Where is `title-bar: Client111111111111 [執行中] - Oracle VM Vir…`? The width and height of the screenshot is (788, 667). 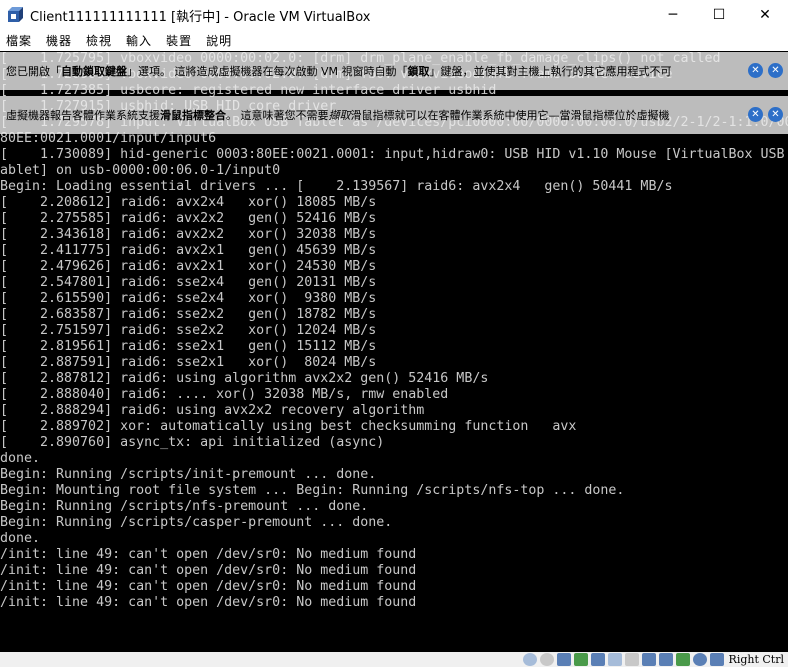
title-bar: Client111111111111 [執行中] - Oracle VM Vir… is located at coordinates (394, 15).